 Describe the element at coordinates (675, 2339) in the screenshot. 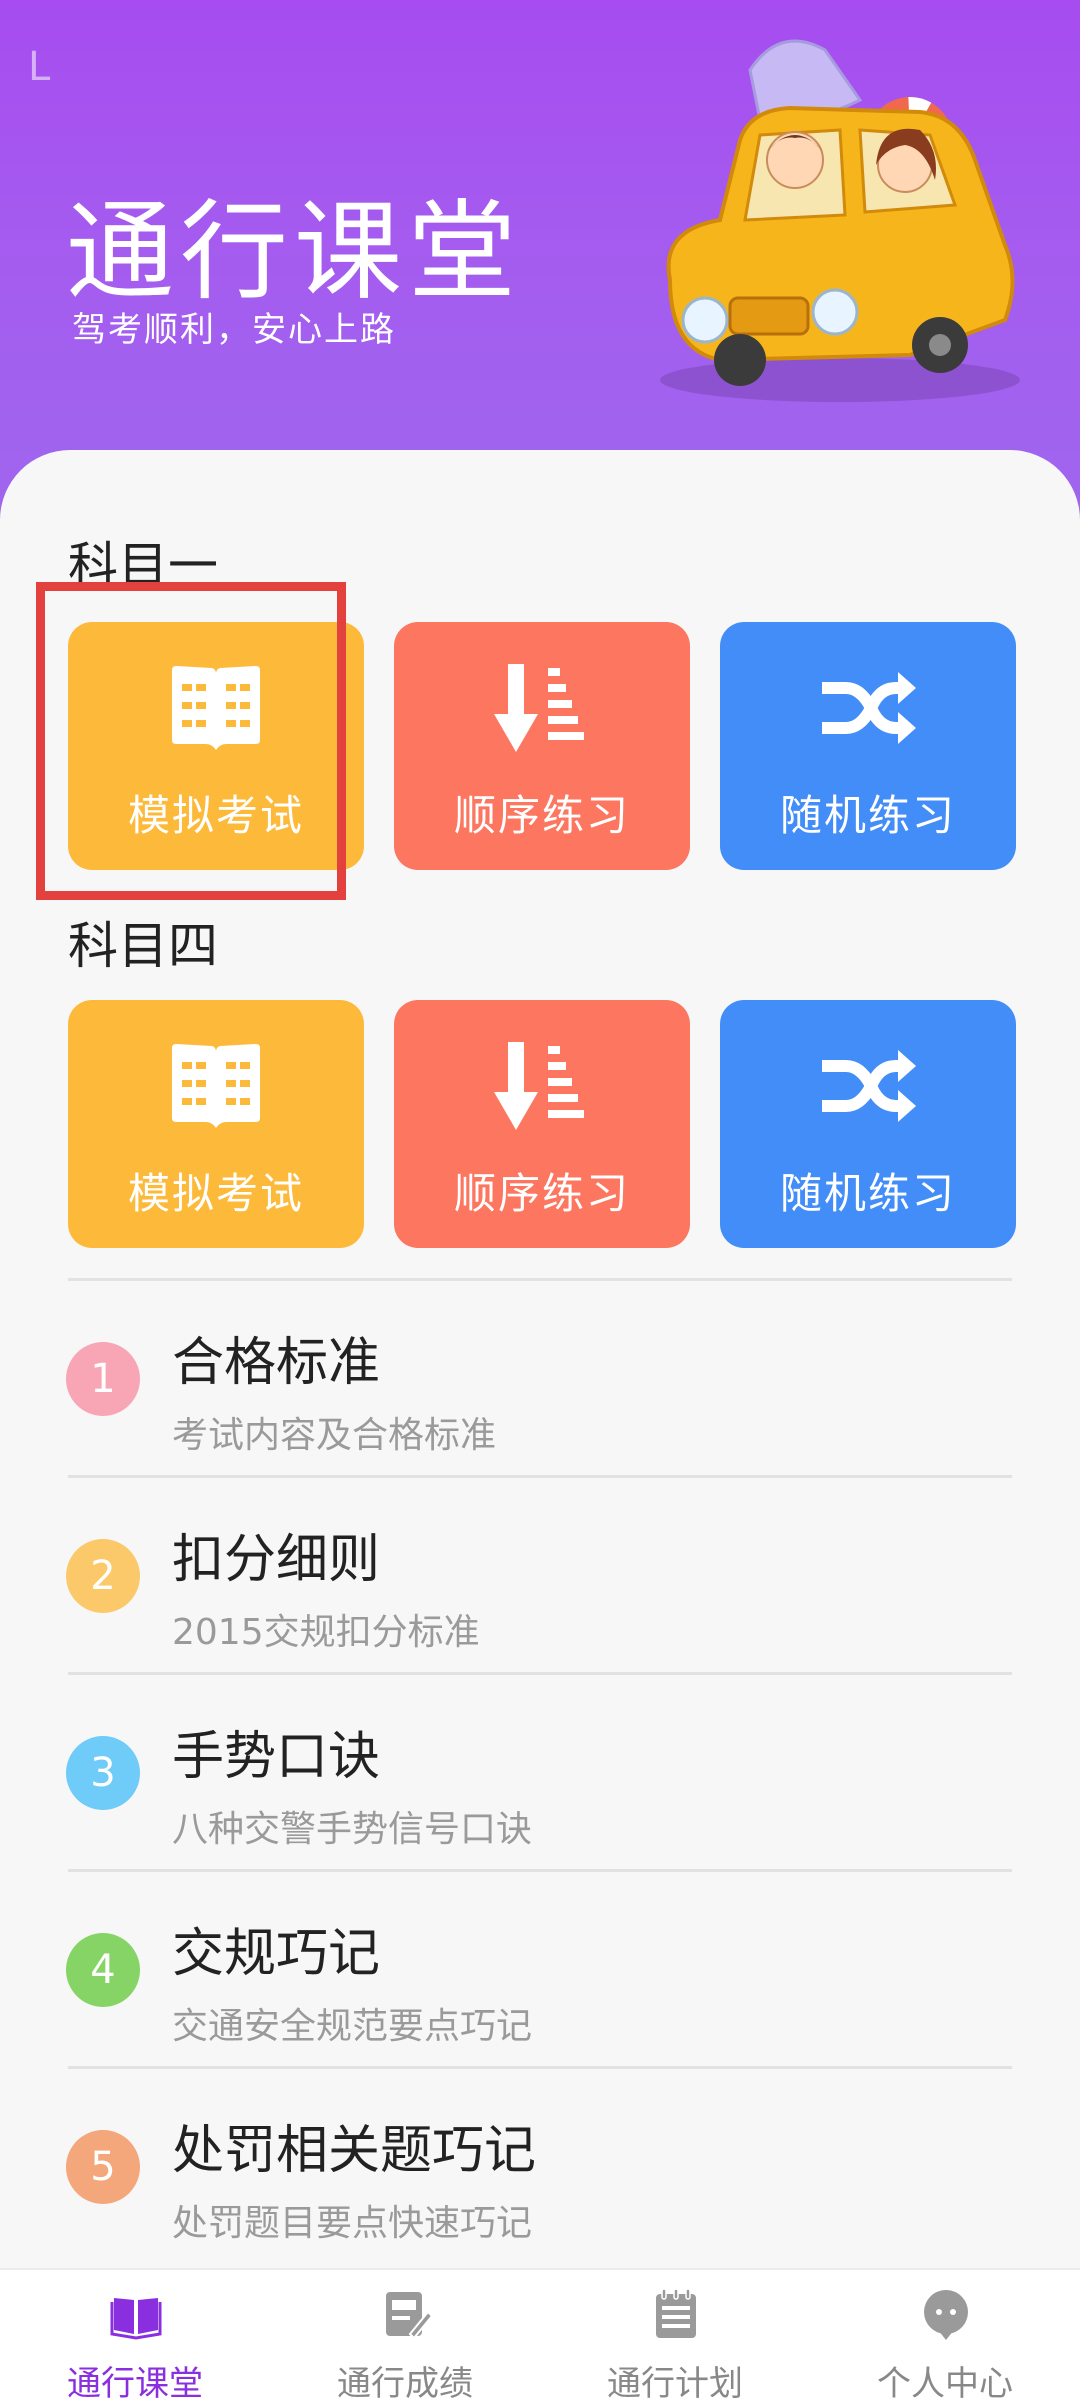

I see `nav-tab-plan: 通行计划` at that location.